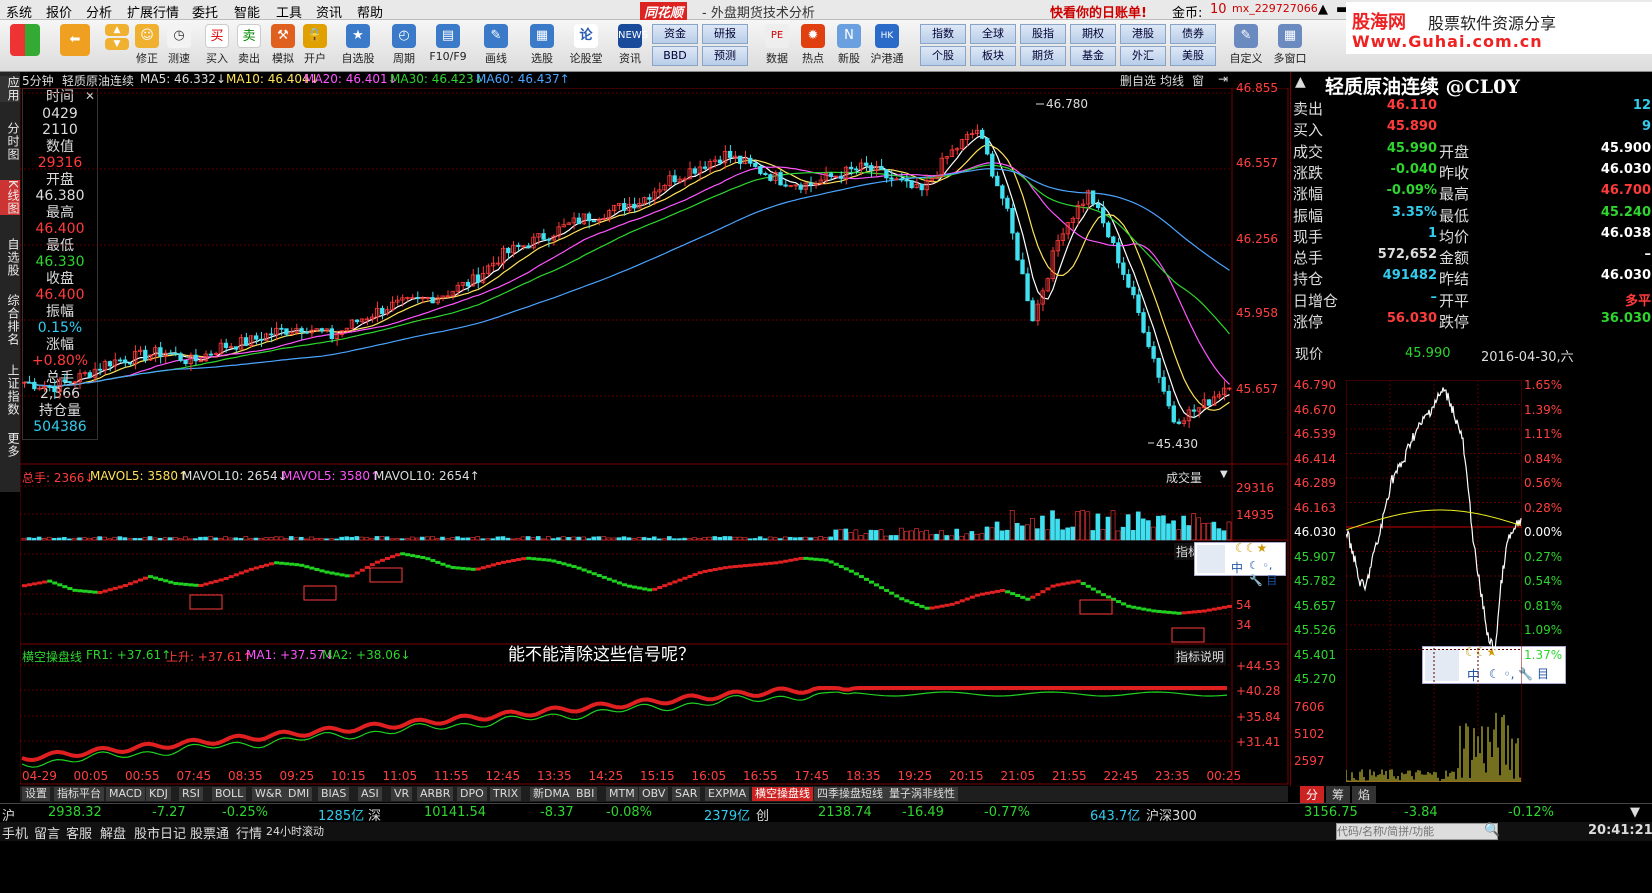  Describe the element at coordinates (943, 34) in the screenshot. I see `tool-index: 指数` at that location.